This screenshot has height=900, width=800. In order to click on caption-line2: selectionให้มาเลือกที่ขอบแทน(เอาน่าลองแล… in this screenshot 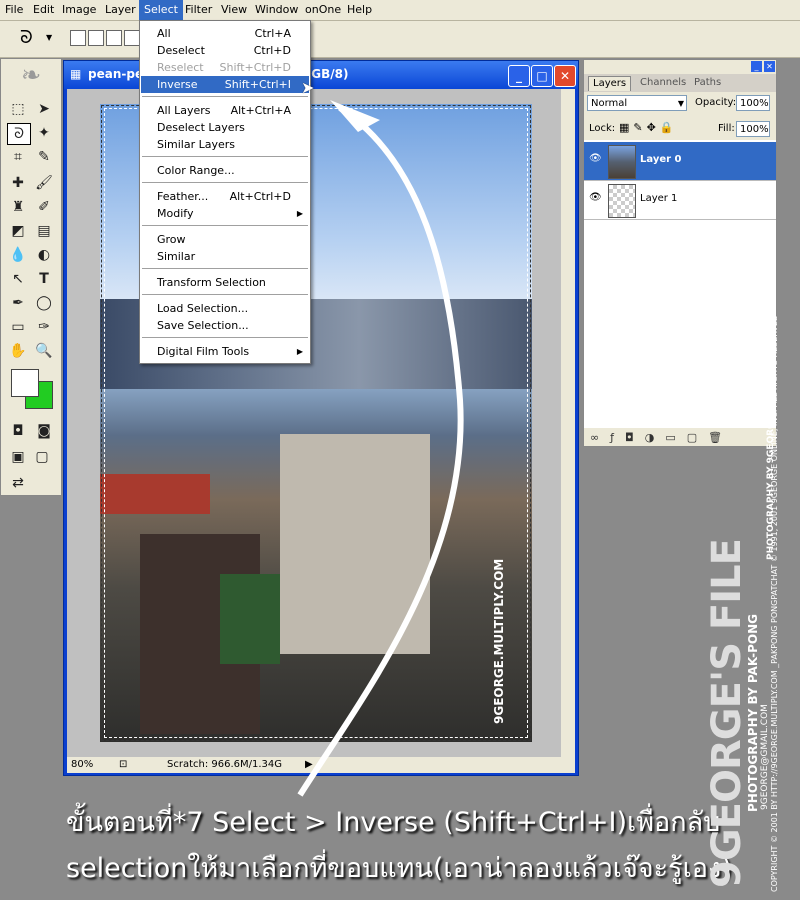, I will do `click(399, 868)`.